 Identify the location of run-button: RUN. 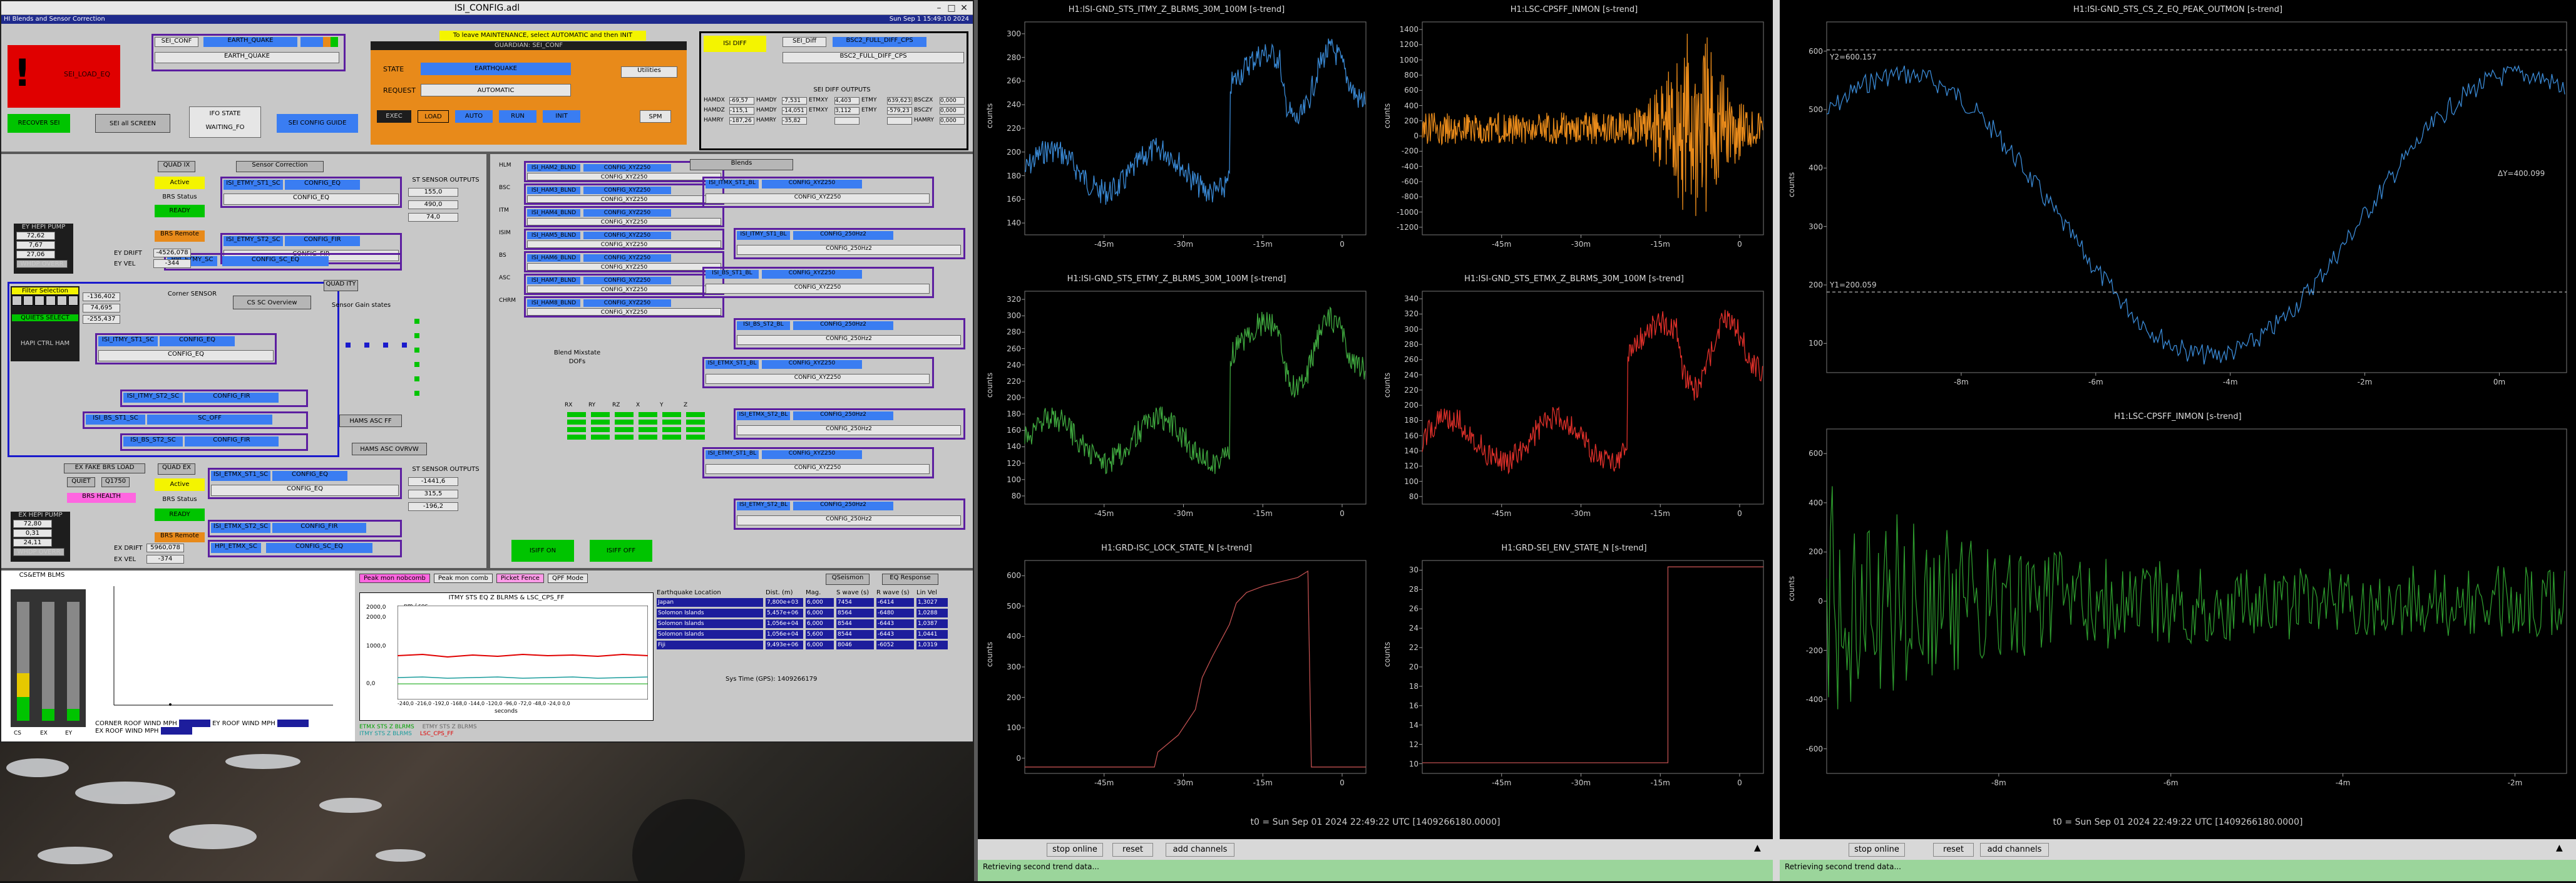
(517, 116).